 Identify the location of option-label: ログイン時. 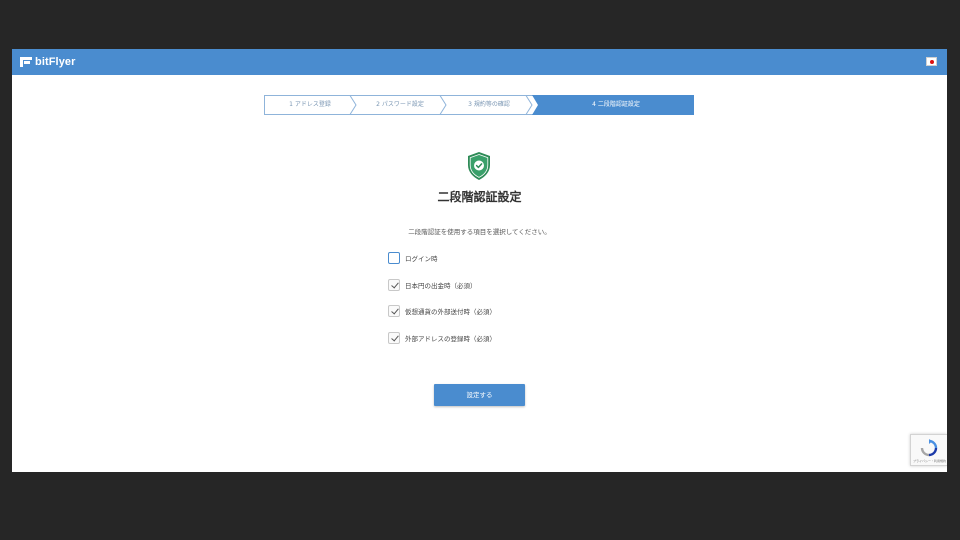
(421, 259).